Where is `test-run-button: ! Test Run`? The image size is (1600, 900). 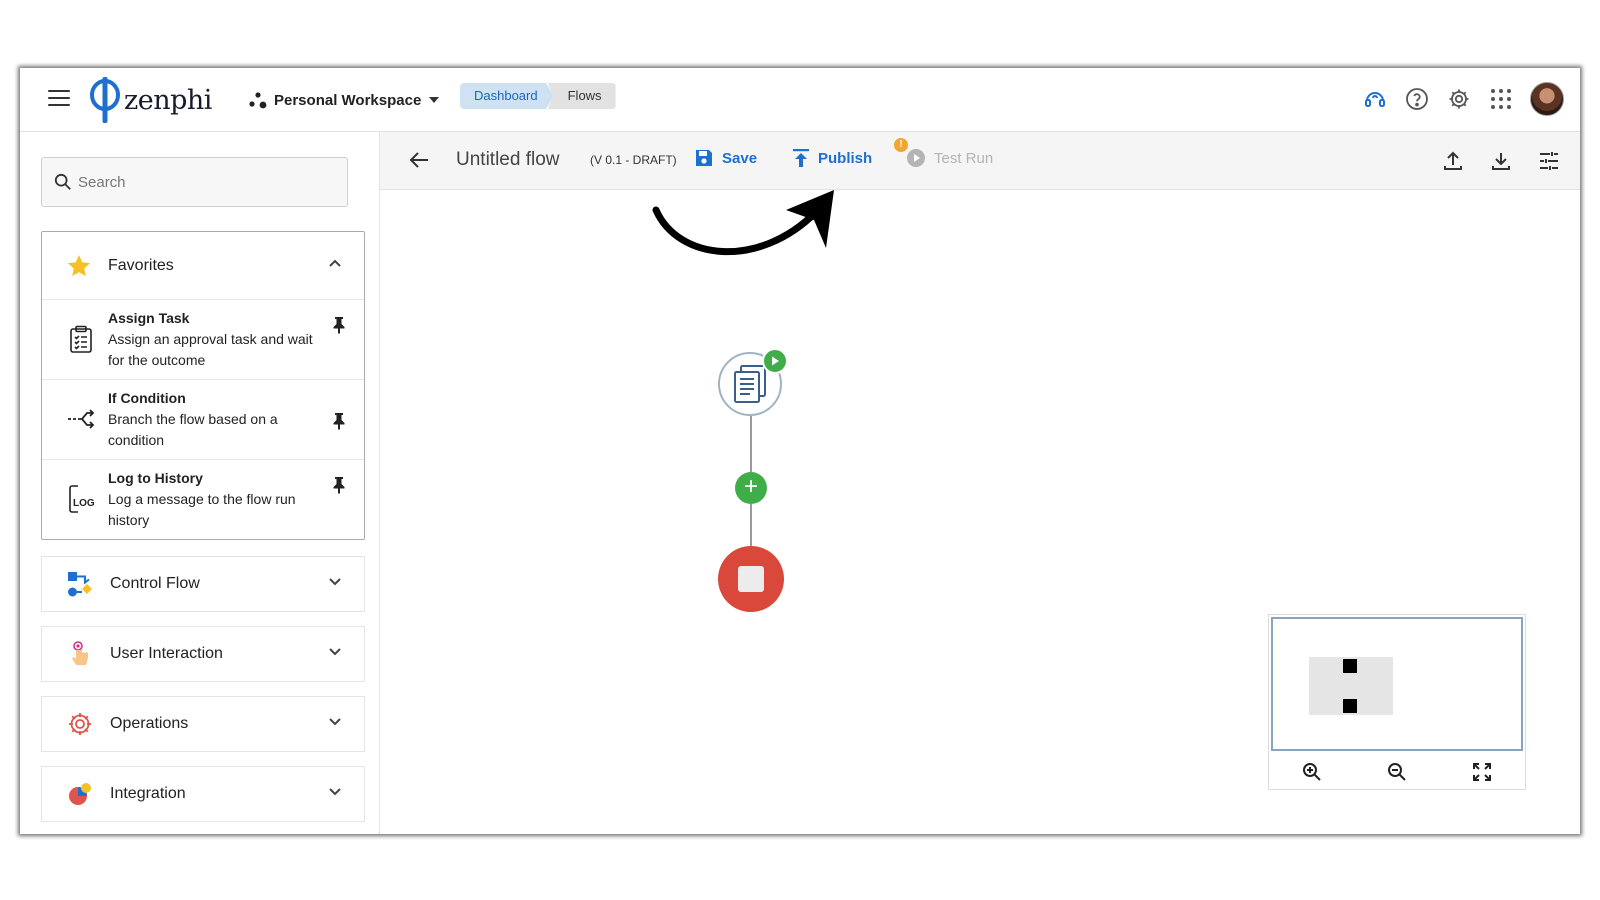 test-run-button: ! Test Run is located at coordinates (944, 153).